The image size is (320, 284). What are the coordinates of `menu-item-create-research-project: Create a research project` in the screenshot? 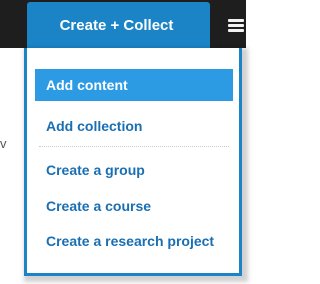 It's located at (134, 241).